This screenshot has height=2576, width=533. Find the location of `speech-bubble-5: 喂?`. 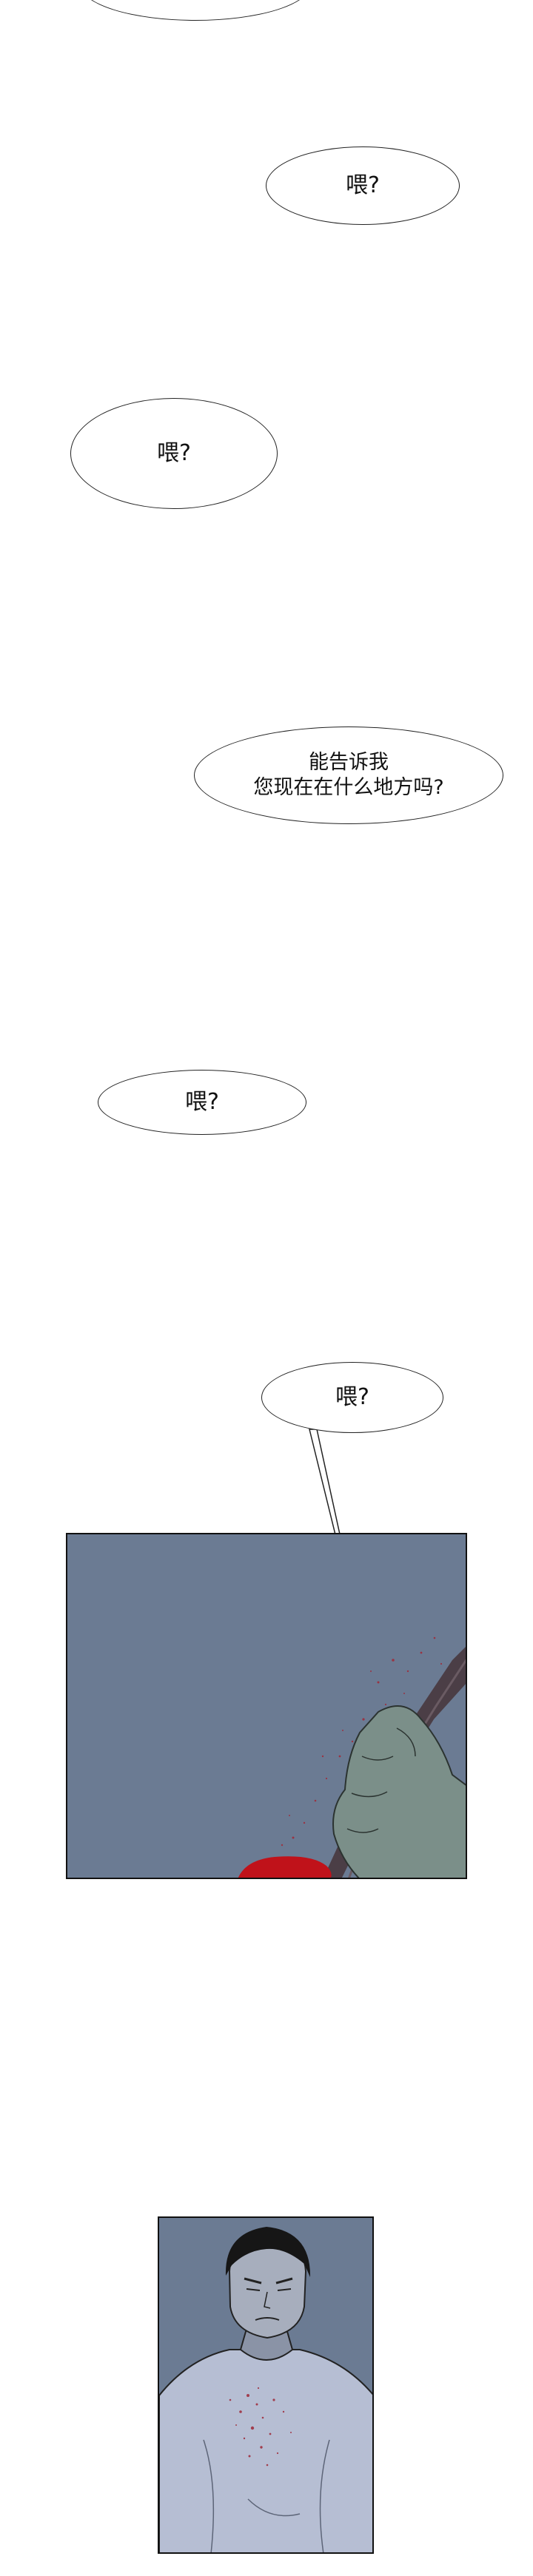

speech-bubble-5: 喂? is located at coordinates (352, 1397).